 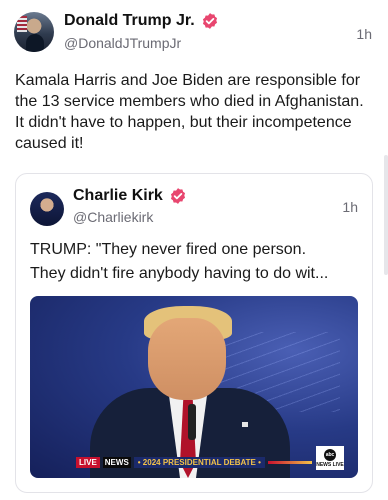 I want to click on chyron-network-label: NEWS, so click(x=116, y=462).